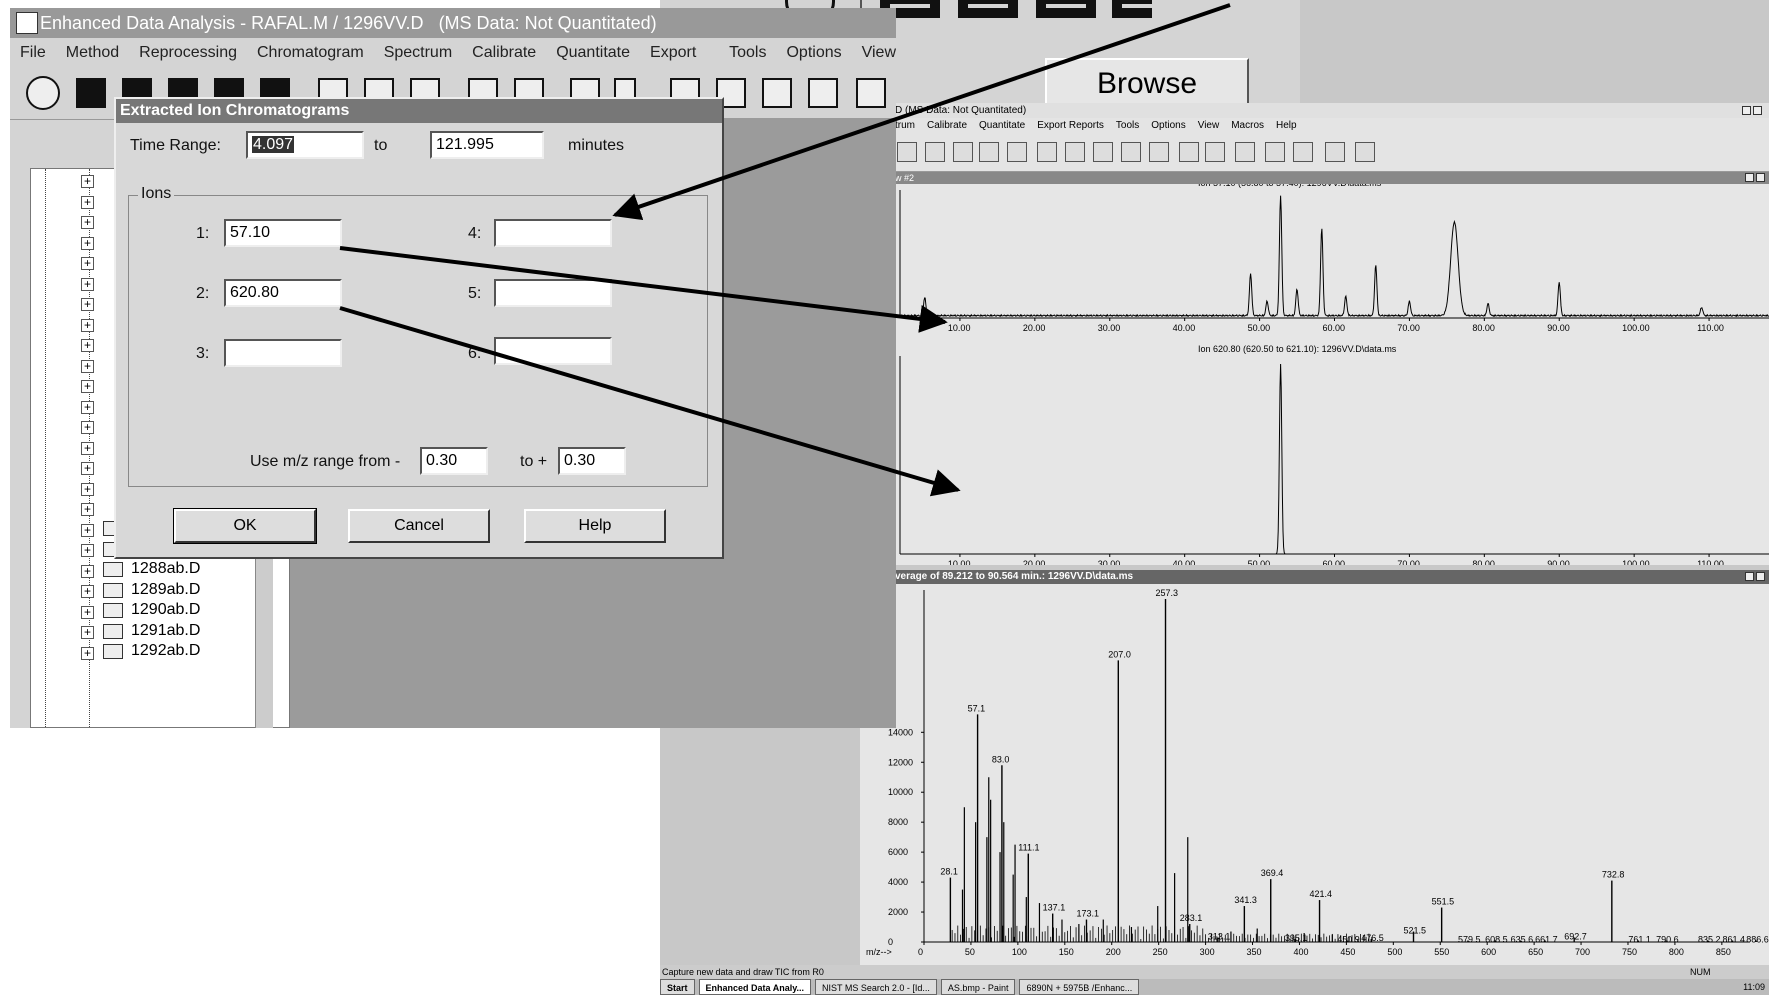 The height and width of the screenshot is (995, 1769). I want to click on up-arrow-icon, so click(777, 93).